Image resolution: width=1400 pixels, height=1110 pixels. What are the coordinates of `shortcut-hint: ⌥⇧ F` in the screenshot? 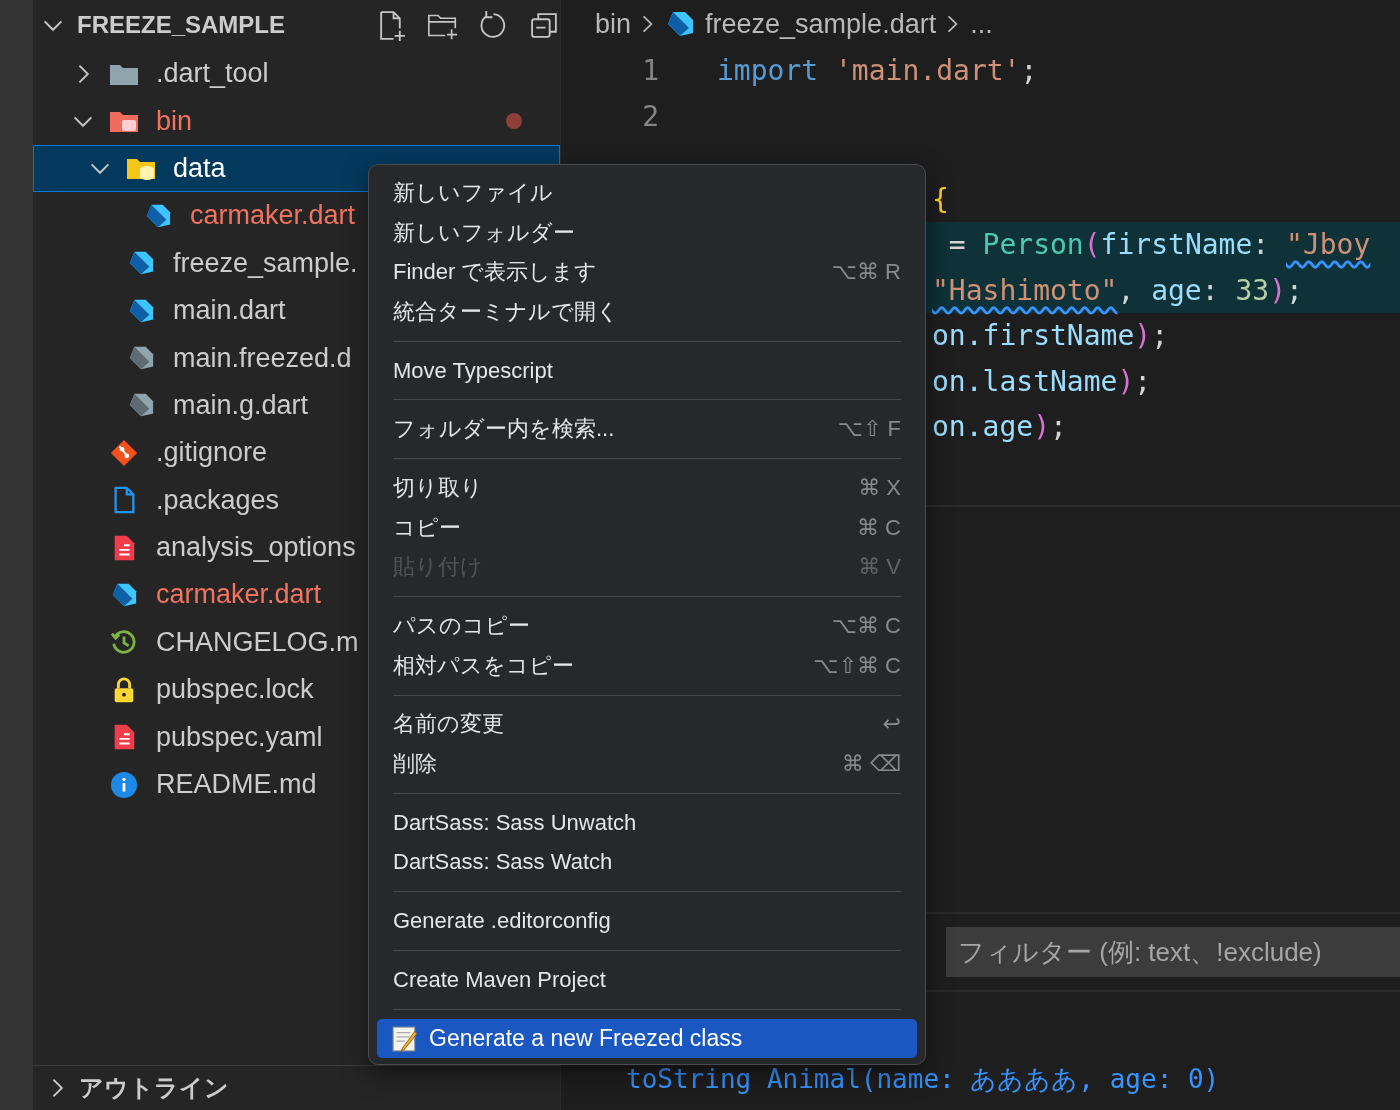 It's located at (869, 429).